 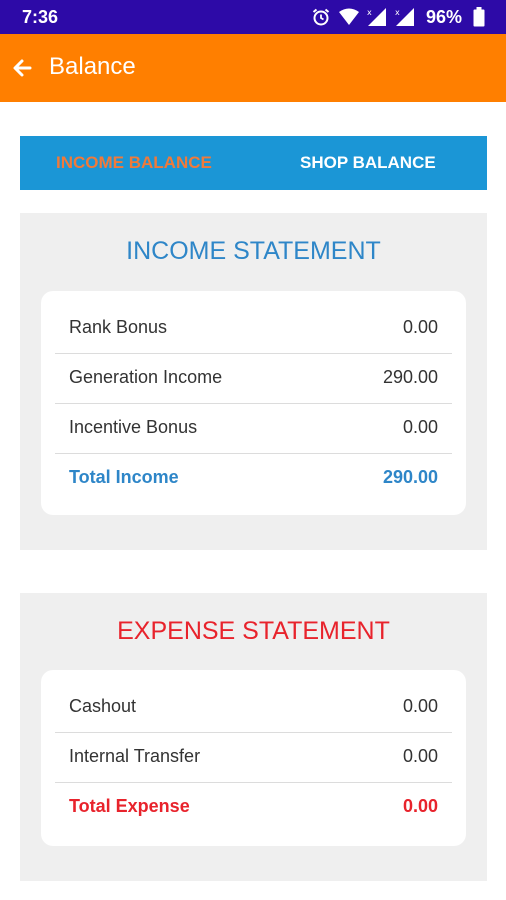 What do you see at coordinates (92, 66) in the screenshot?
I see `page-title: Balance` at bounding box center [92, 66].